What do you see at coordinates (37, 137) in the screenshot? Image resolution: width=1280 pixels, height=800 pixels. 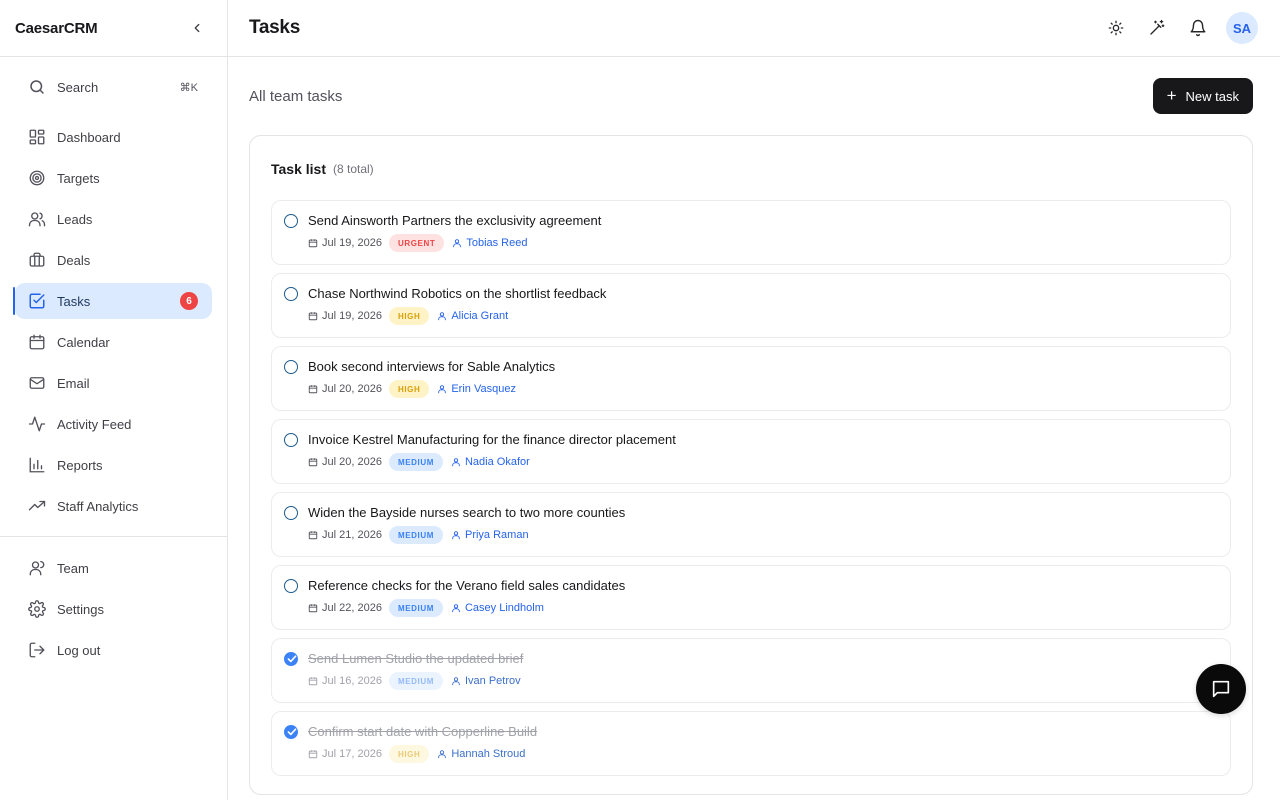 I see `dashboard-icon` at bounding box center [37, 137].